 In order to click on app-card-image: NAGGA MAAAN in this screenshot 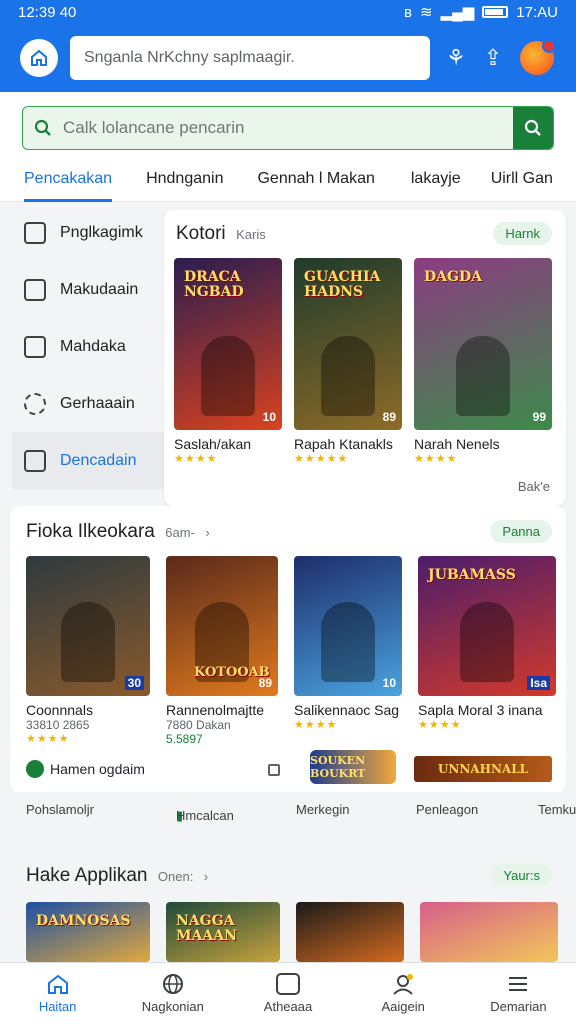, I will do `click(223, 932)`.